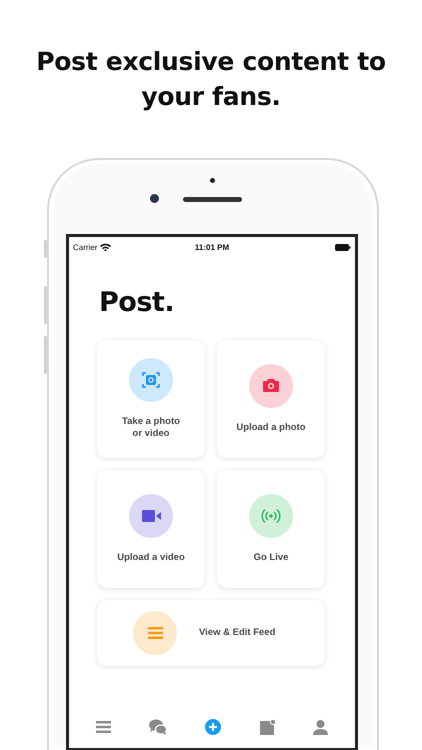 This screenshot has height=750, width=422. What do you see at coordinates (271, 558) in the screenshot?
I see `option-label: Go Live` at bounding box center [271, 558].